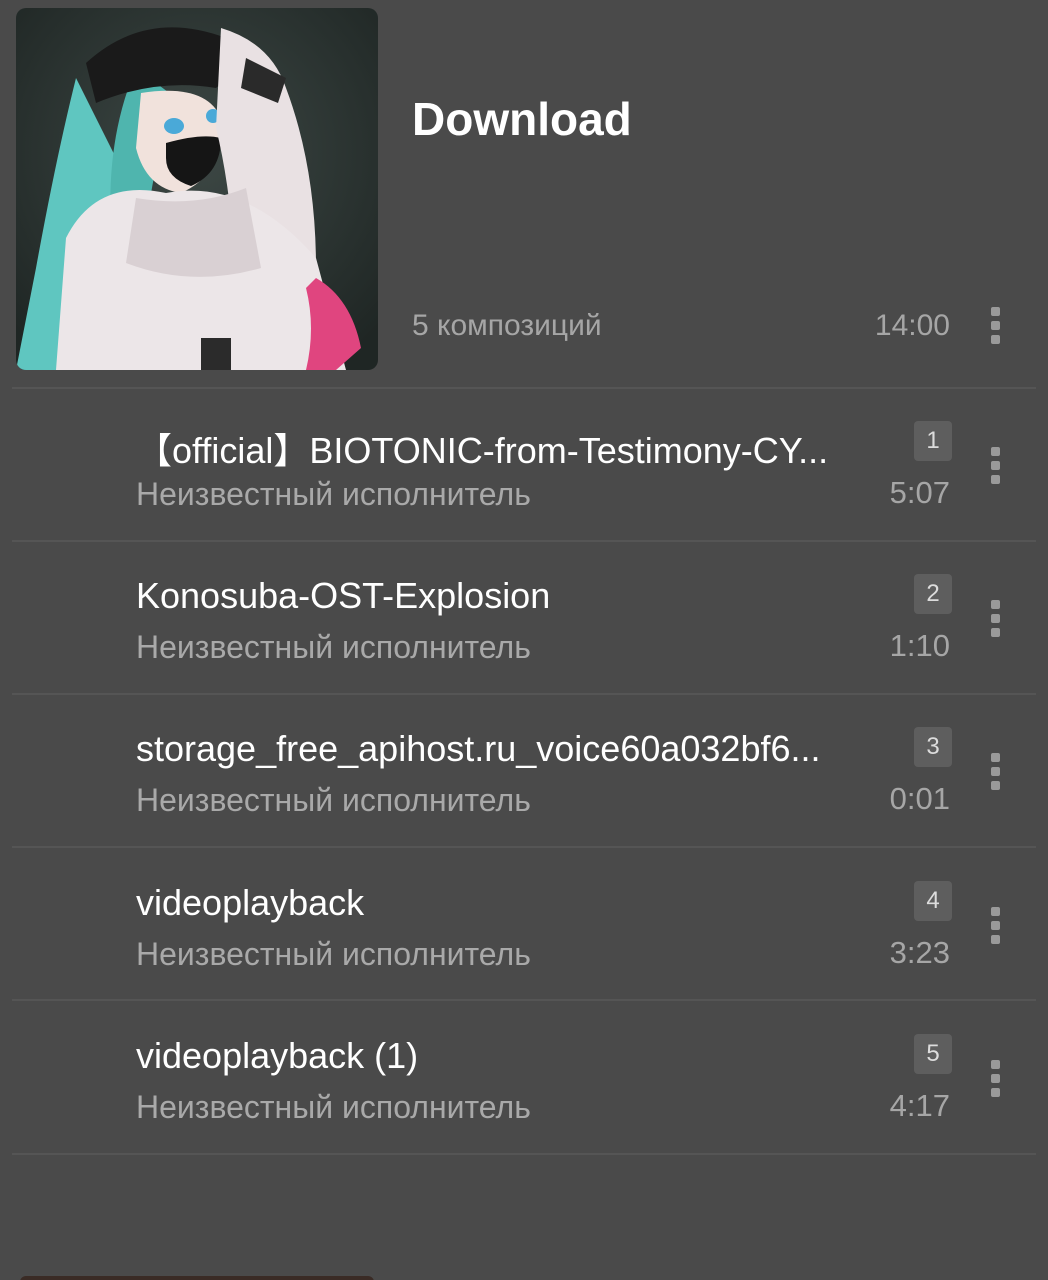 This screenshot has width=1048, height=1280. Describe the element at coordinates (933, 441) in the screenshot. I see `track-number-badge: 1` at that location.